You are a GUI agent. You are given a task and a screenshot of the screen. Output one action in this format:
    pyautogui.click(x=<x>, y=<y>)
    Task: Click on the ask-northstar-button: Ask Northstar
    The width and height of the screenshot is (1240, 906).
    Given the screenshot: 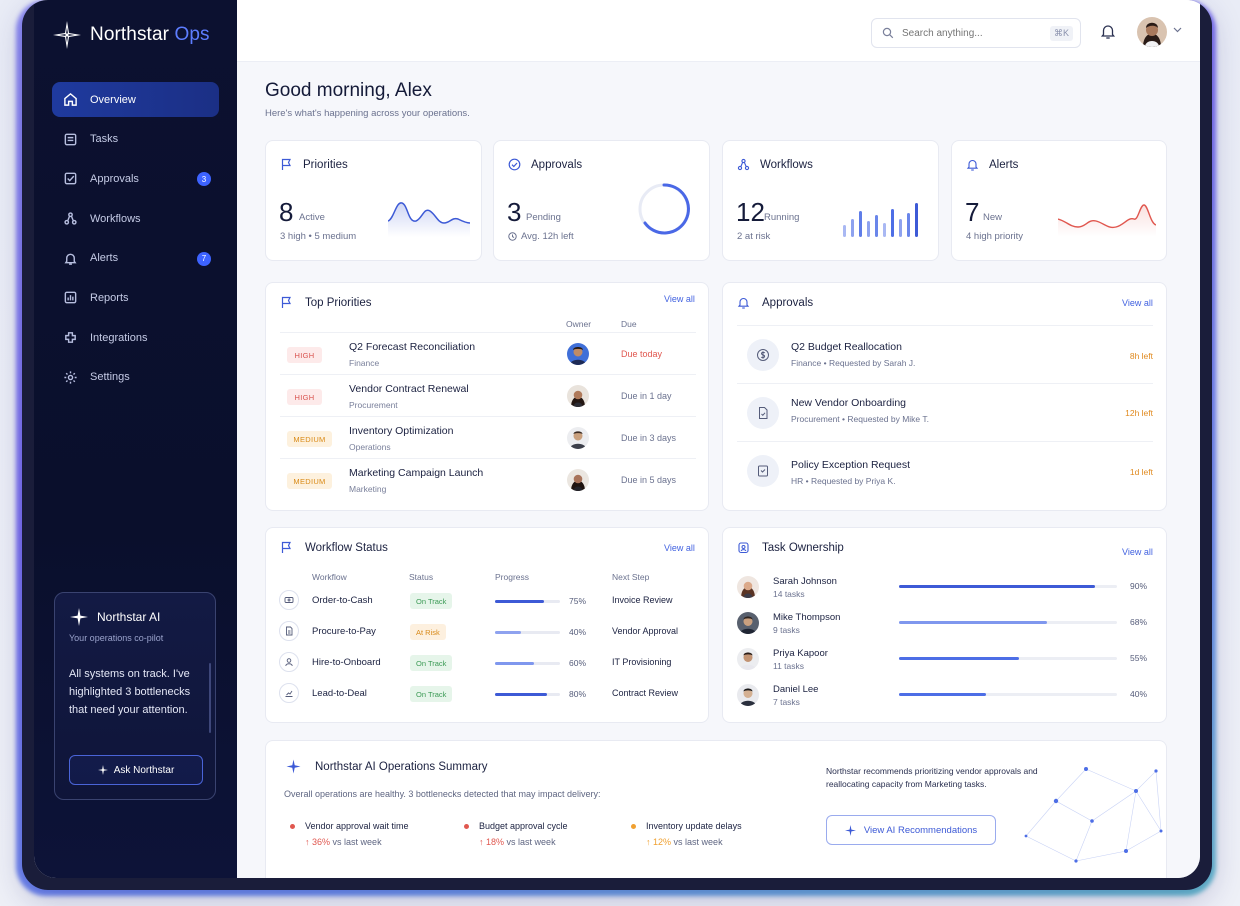 What is the action you would take?
    pyautogui.click(x=136, y=770)
    